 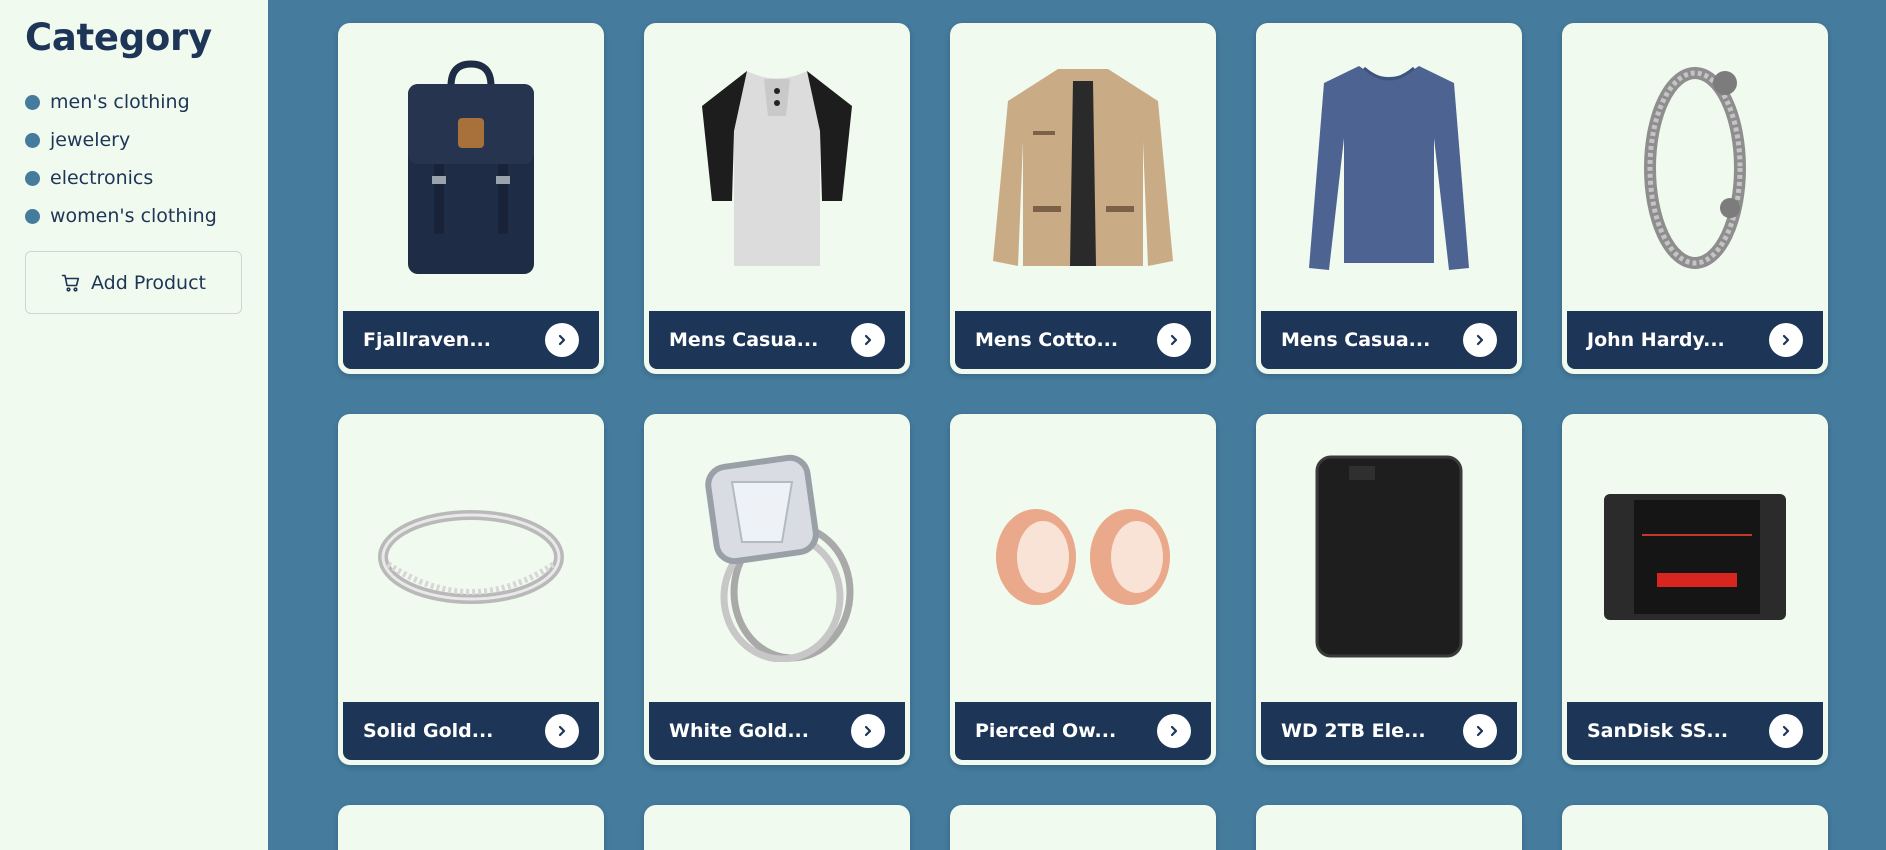 I want to click on jacket-image, so click(x=1083, y=165).